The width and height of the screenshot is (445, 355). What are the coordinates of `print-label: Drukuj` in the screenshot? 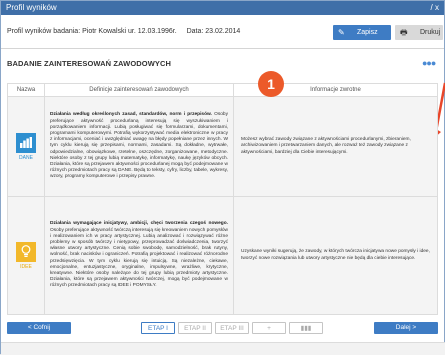 It's located at (430, 32).